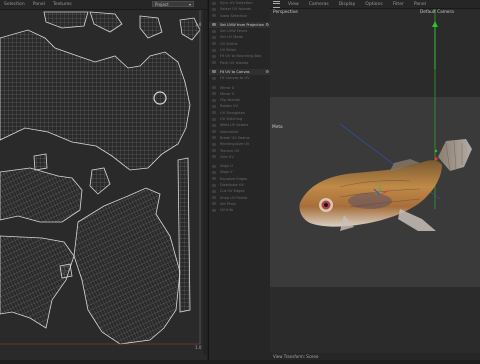 Image resolution: width=480 pixels, height=364 pixels. I want to click on uv-tool-item: Pack UV Islands, so click(240, 63).